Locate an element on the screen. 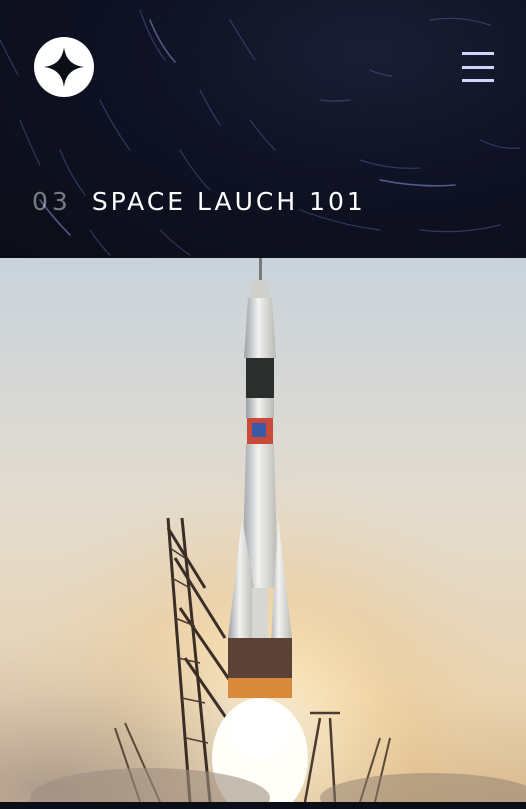  step-title: SPACE LAUCH 101 is located at coordinates (228, 201).